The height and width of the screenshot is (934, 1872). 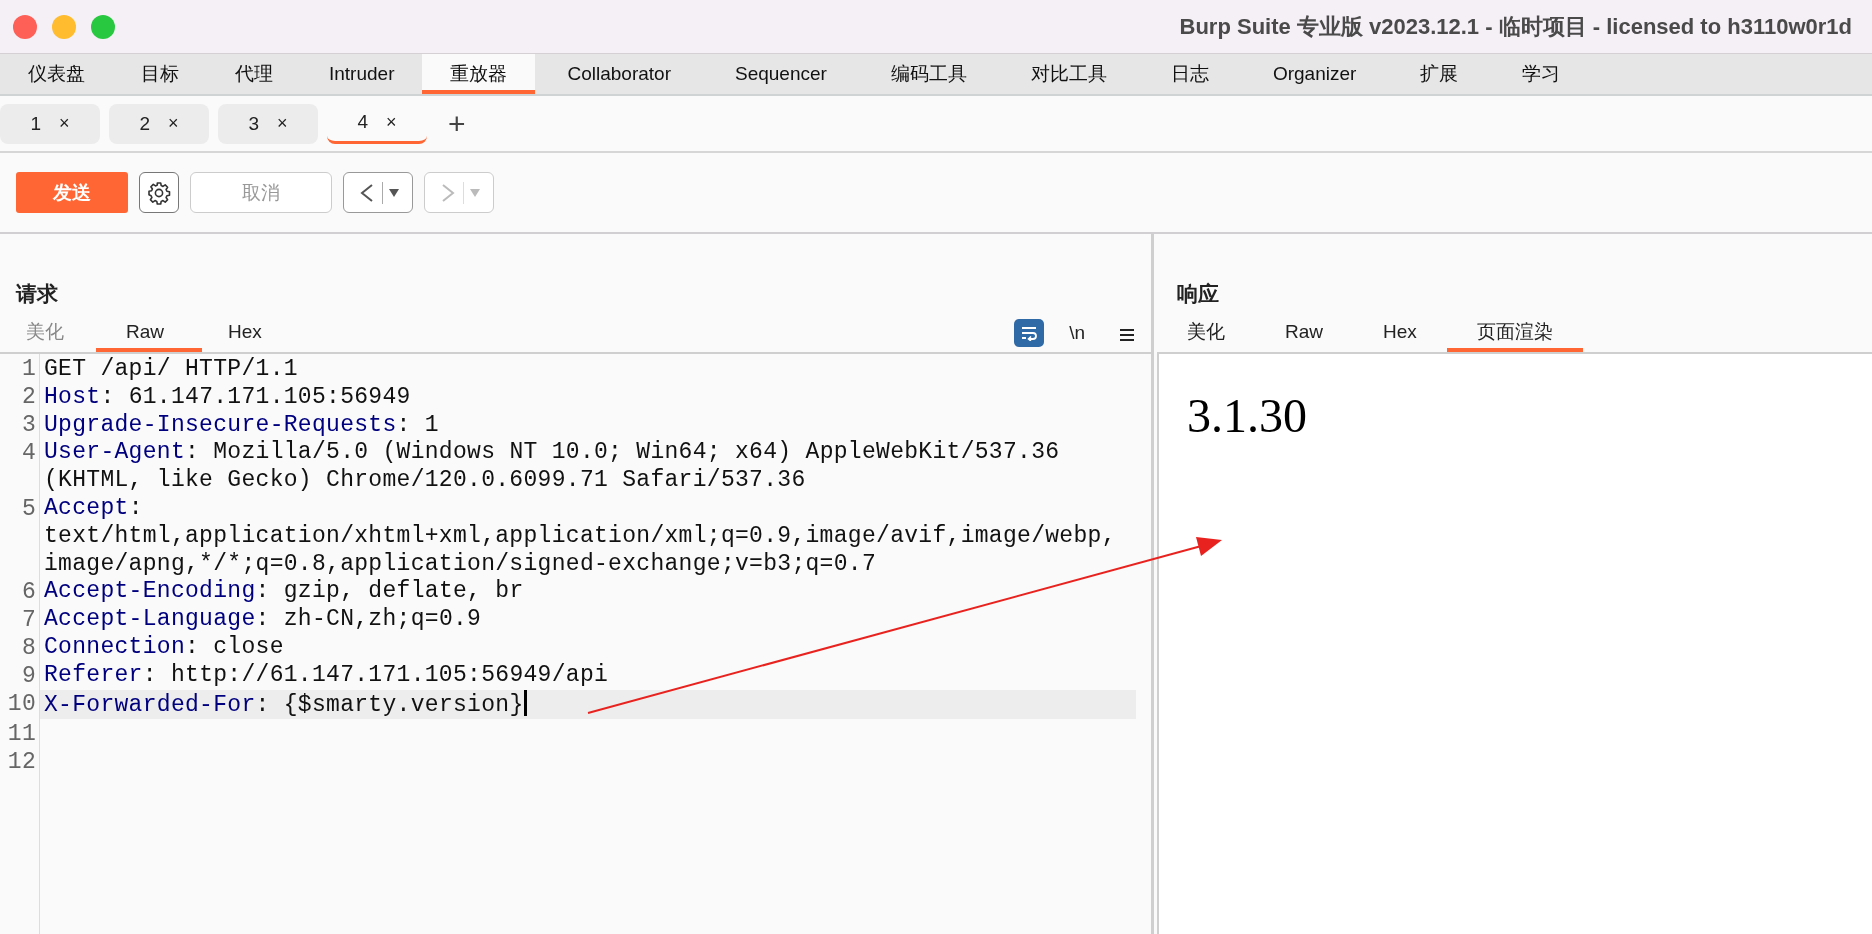 I want to click on code-line: Connection: close, so click(x=164, y=647).